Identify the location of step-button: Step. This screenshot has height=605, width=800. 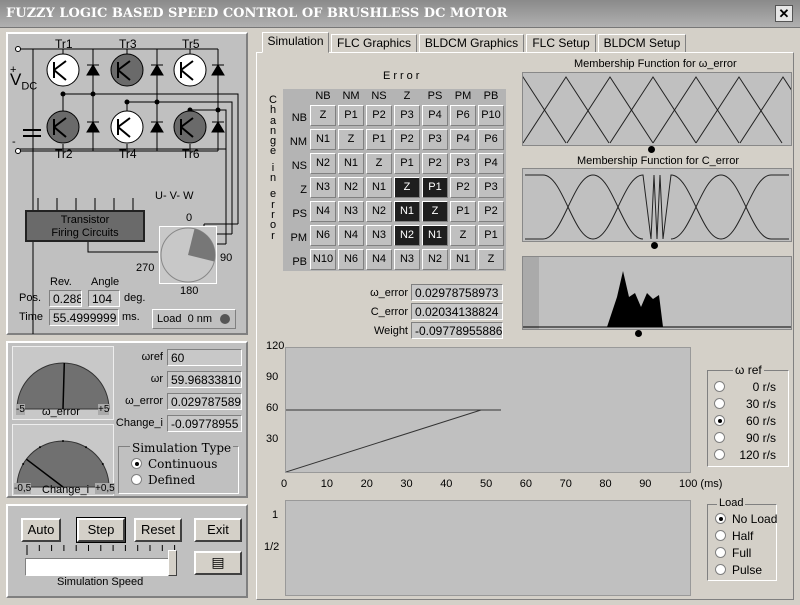
(101, 530).